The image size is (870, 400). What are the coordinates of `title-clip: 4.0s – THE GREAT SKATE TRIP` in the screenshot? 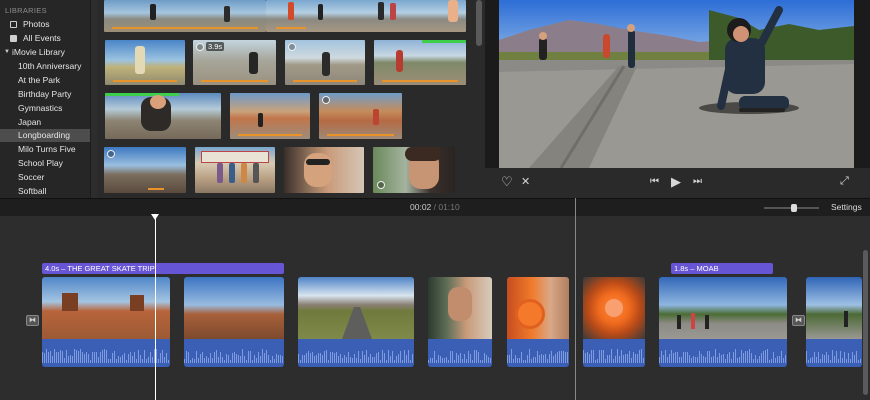 It's located at (163, 268).